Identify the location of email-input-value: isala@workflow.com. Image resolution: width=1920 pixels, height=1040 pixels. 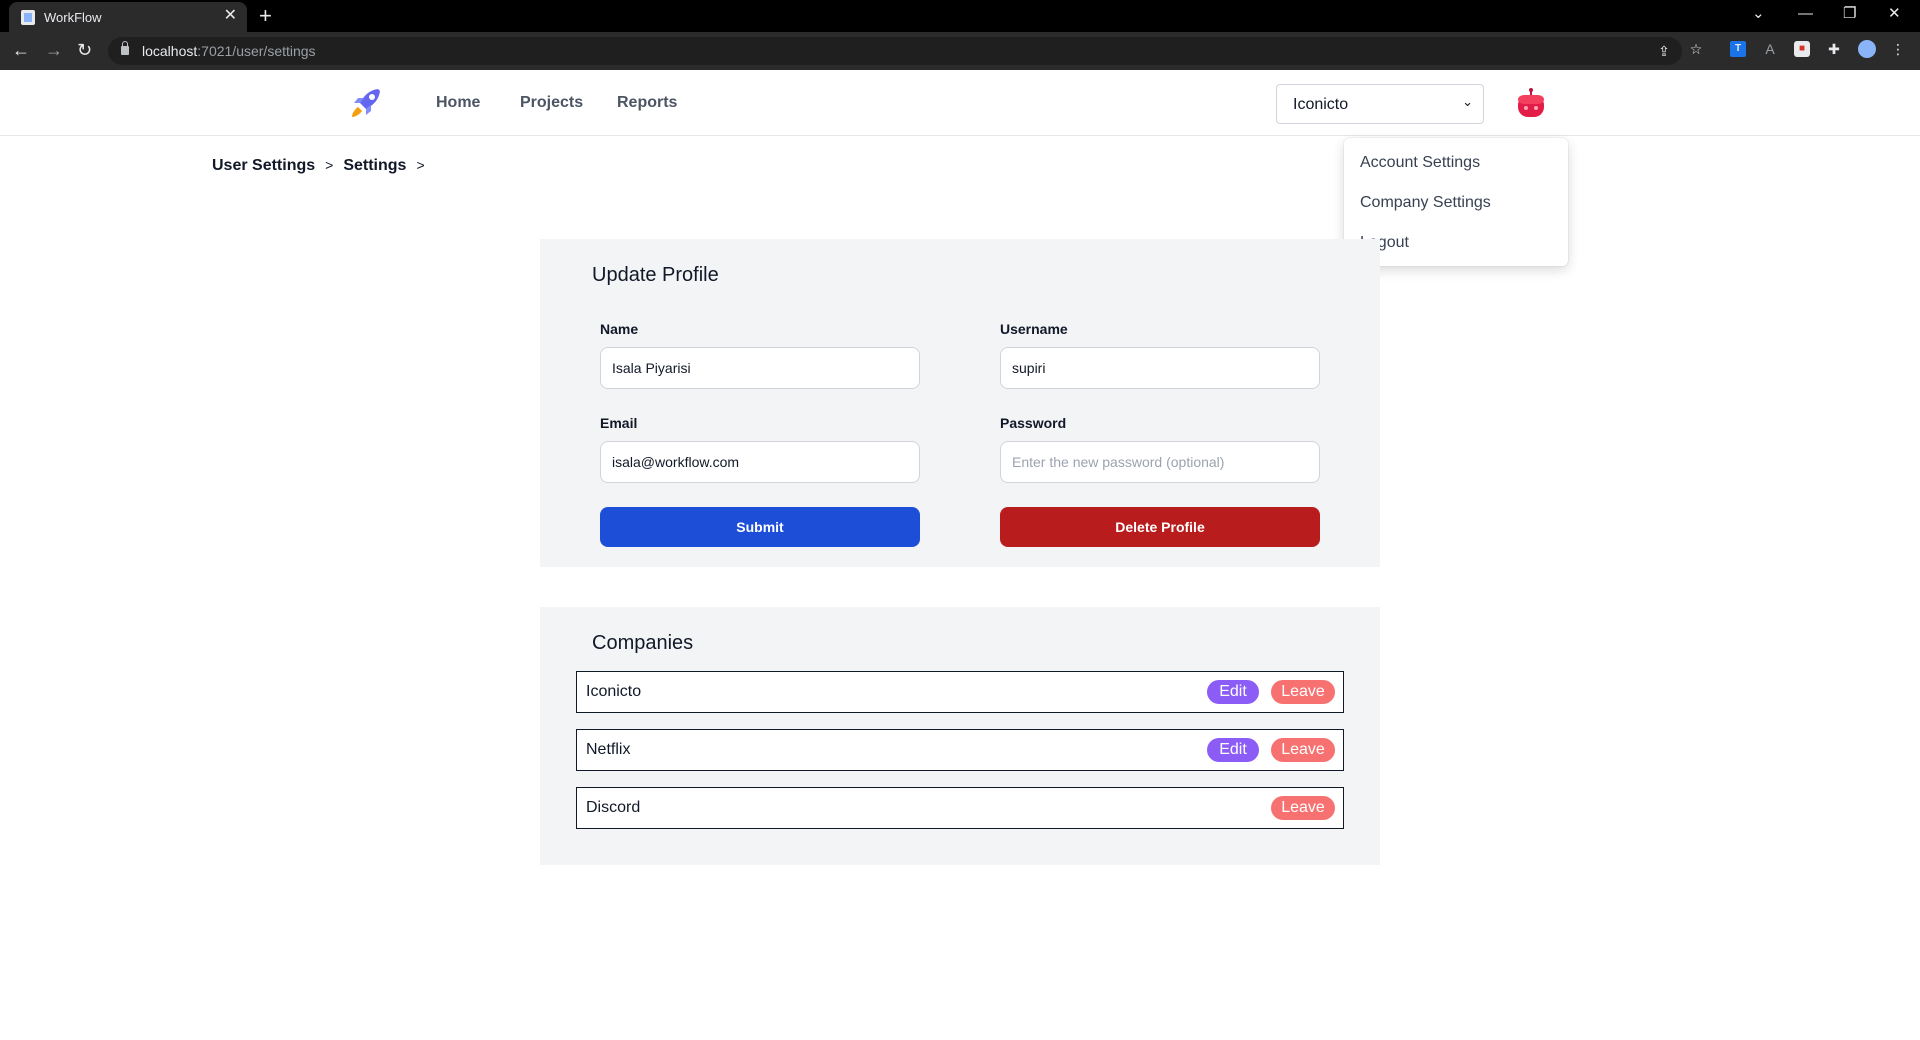
(676, 462).